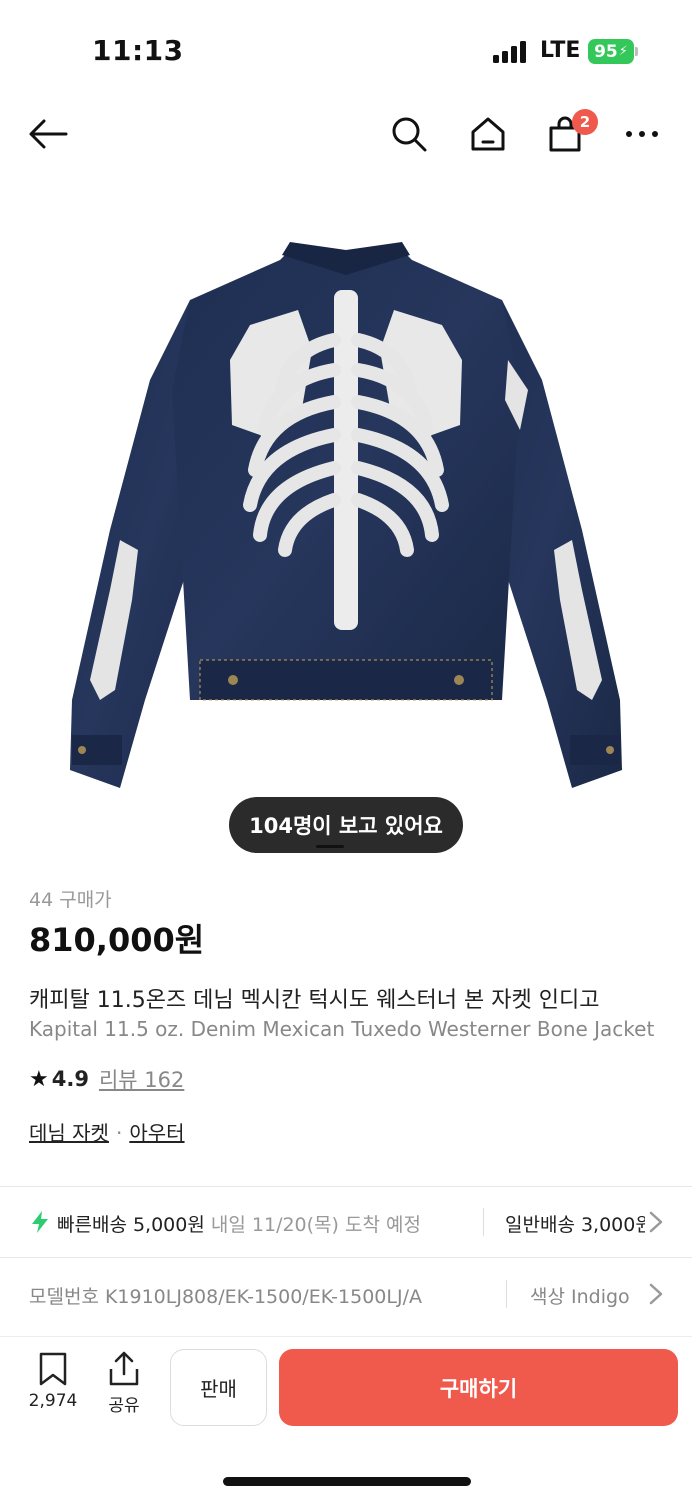 This screenshot has width=692, height=1500. Describe the element at coordinates (346, 50) in the screenshot. I see `status-bar: 11:13 LTE 95 ⚡` at that location.